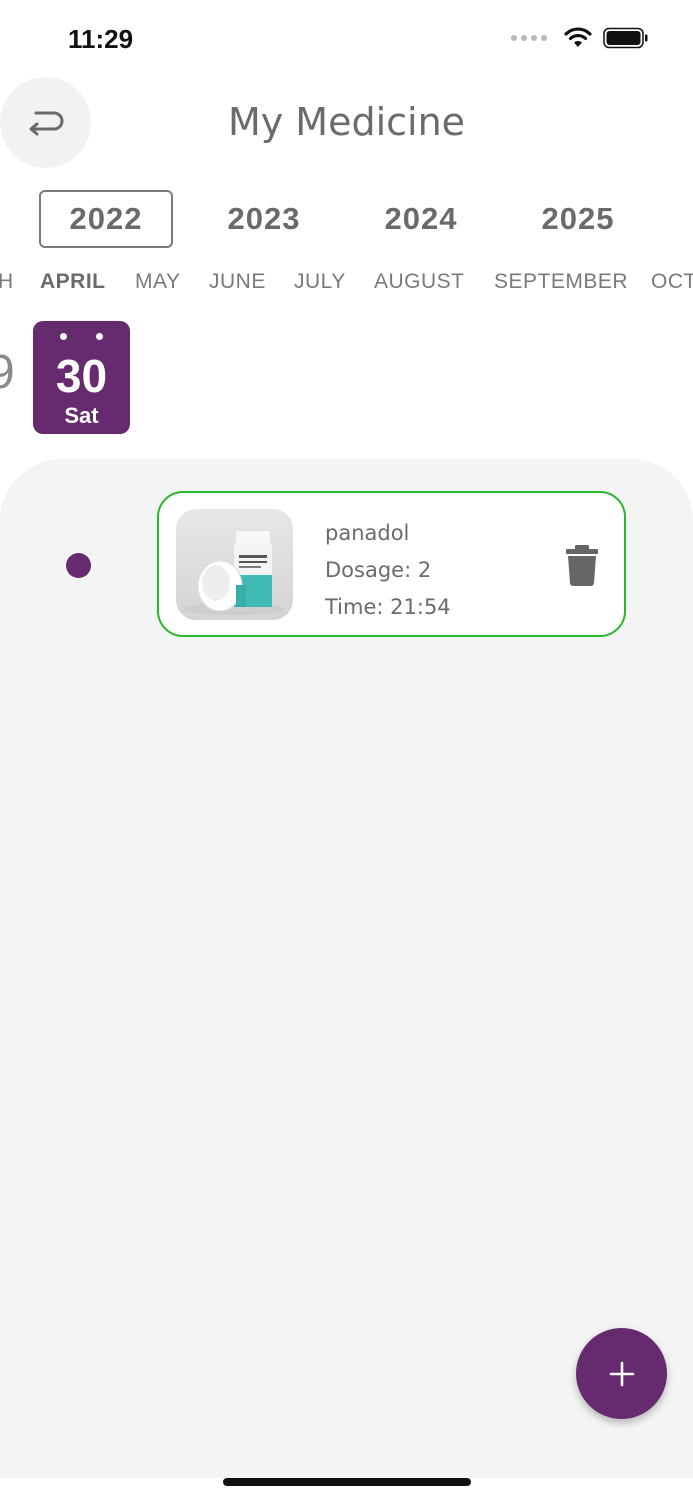 The image size is (693, 1500). Describe the element at coordinates (421, 219) in the screenshot. I see `year-2024: 2024` at that location.